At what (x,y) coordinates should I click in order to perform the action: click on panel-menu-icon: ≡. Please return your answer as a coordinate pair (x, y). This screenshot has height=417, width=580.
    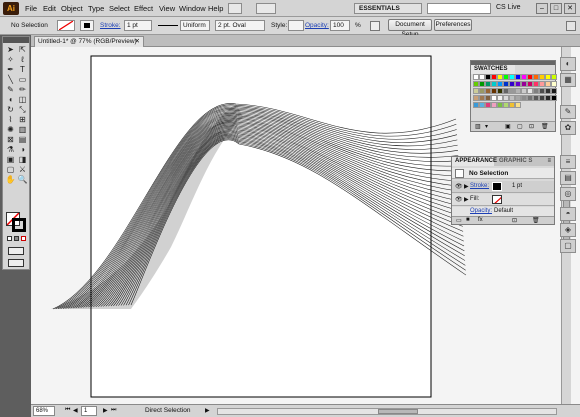
    Looking at the image, I should click on (549, 161).